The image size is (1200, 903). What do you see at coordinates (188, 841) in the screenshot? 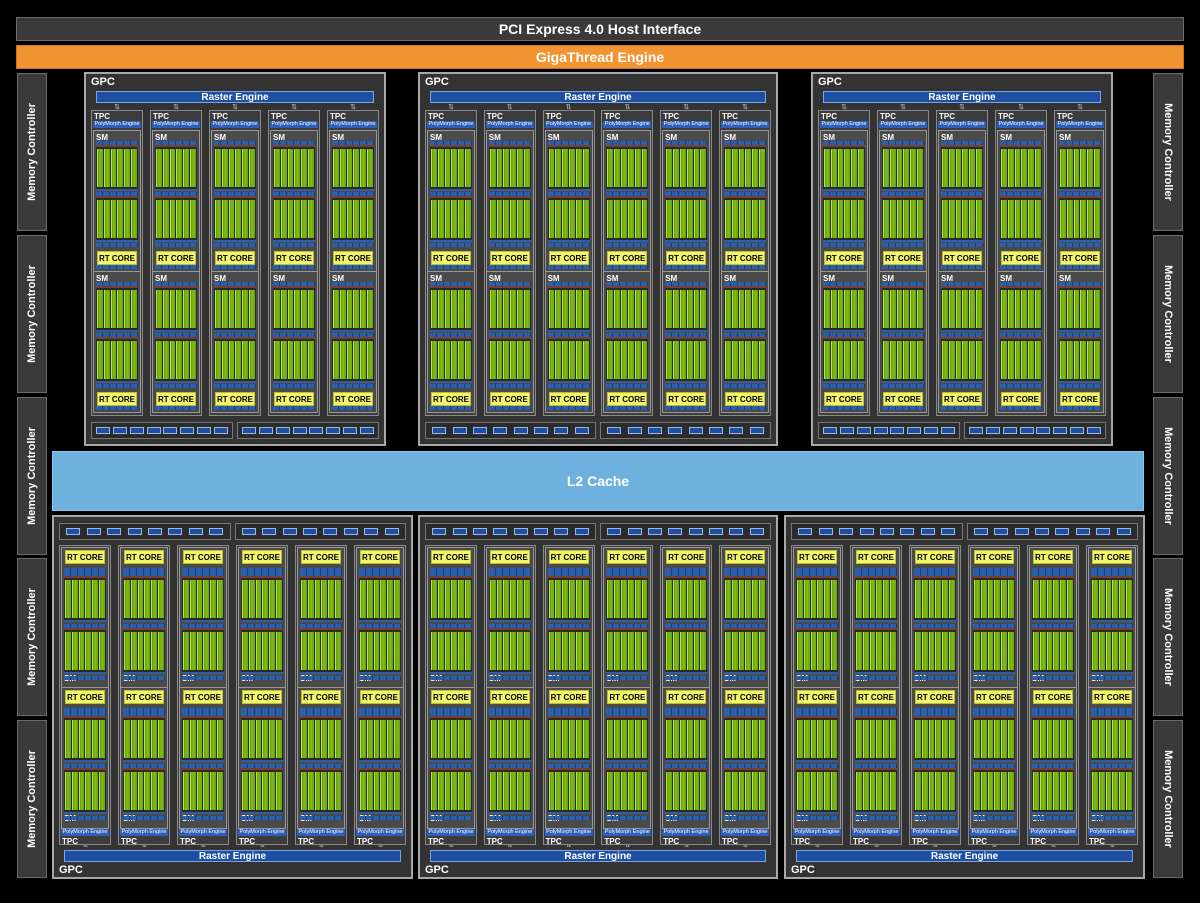
I see `tpc-label: TPC` at bounding box center [188, 841].